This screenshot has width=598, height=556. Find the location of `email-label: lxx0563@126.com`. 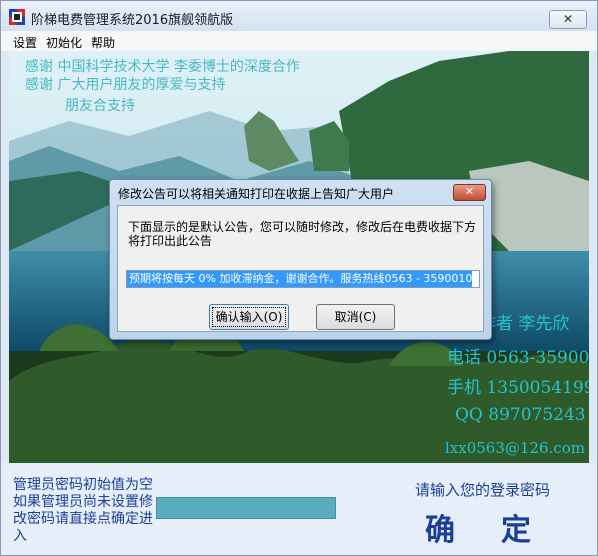

email-label: lxx0563@126.com is located at coordinates (515, 448).